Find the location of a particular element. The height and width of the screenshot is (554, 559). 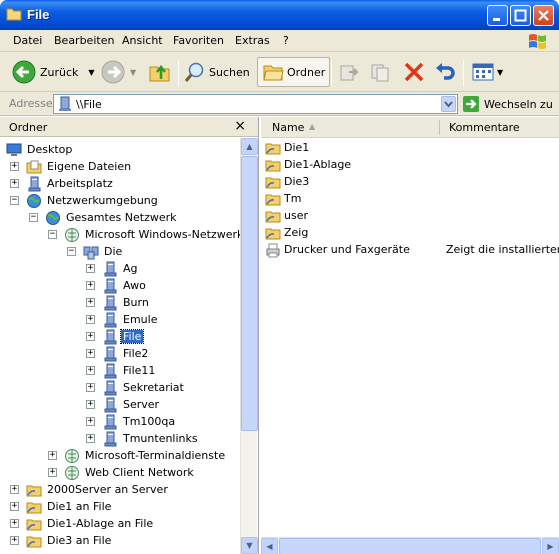

menu-help: ? is located at coordinates (286, 40).